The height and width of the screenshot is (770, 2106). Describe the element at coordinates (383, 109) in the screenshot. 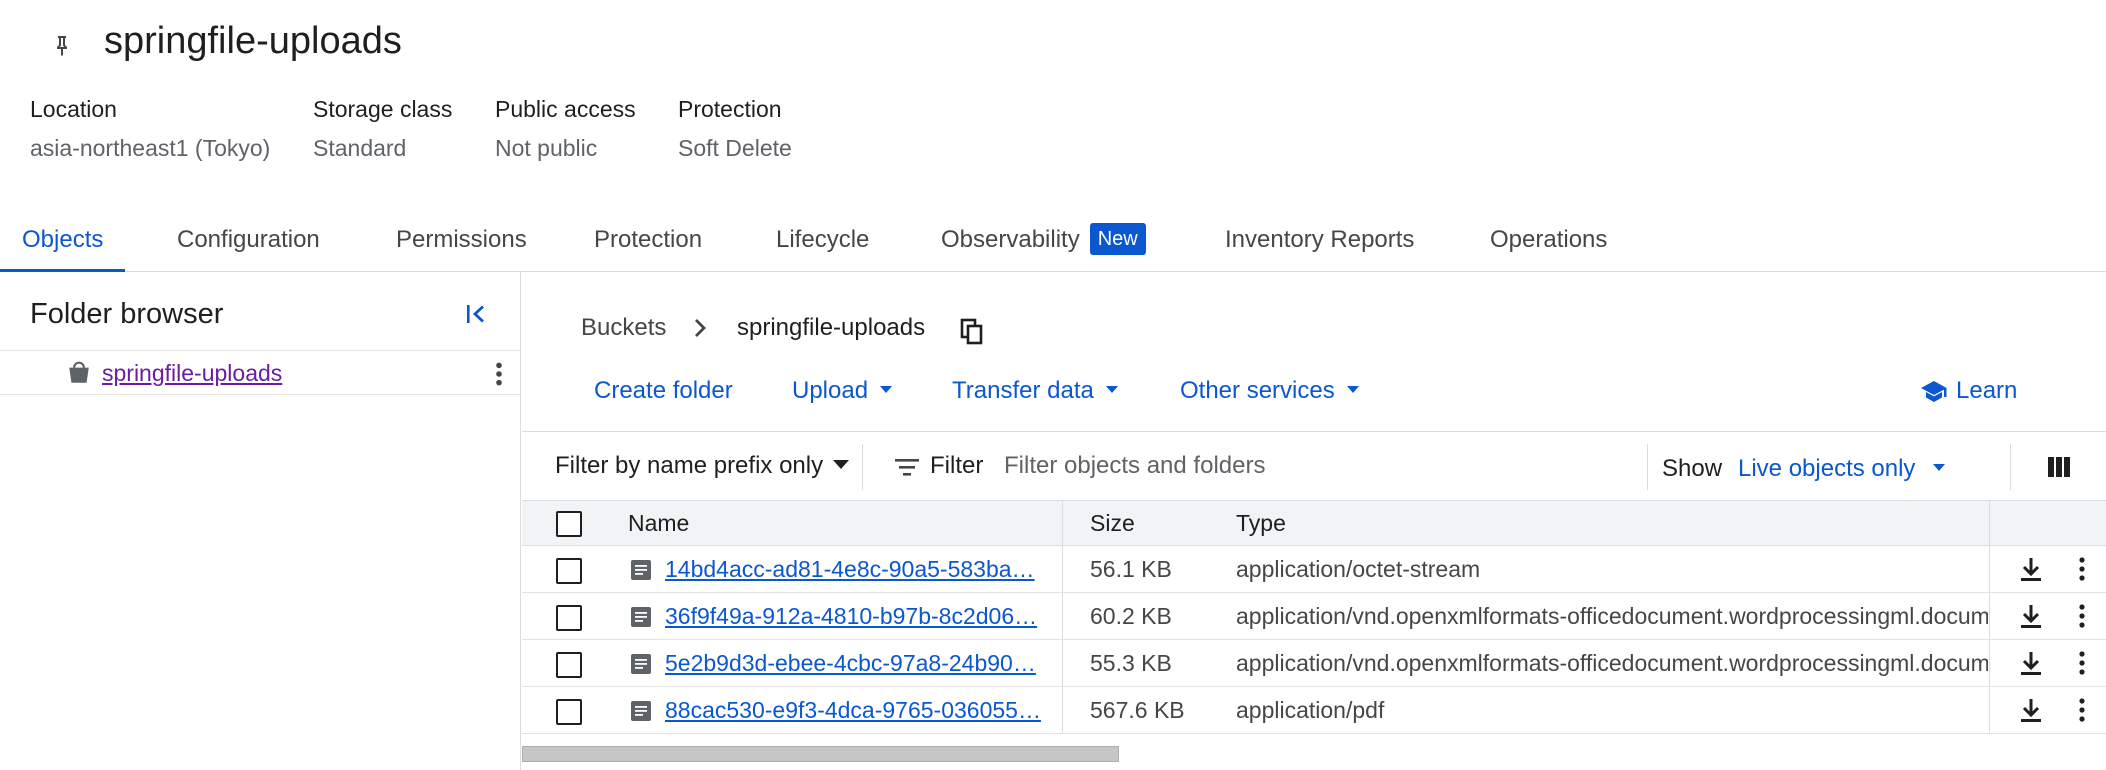

I see `meta-label: Storage class` at that location.